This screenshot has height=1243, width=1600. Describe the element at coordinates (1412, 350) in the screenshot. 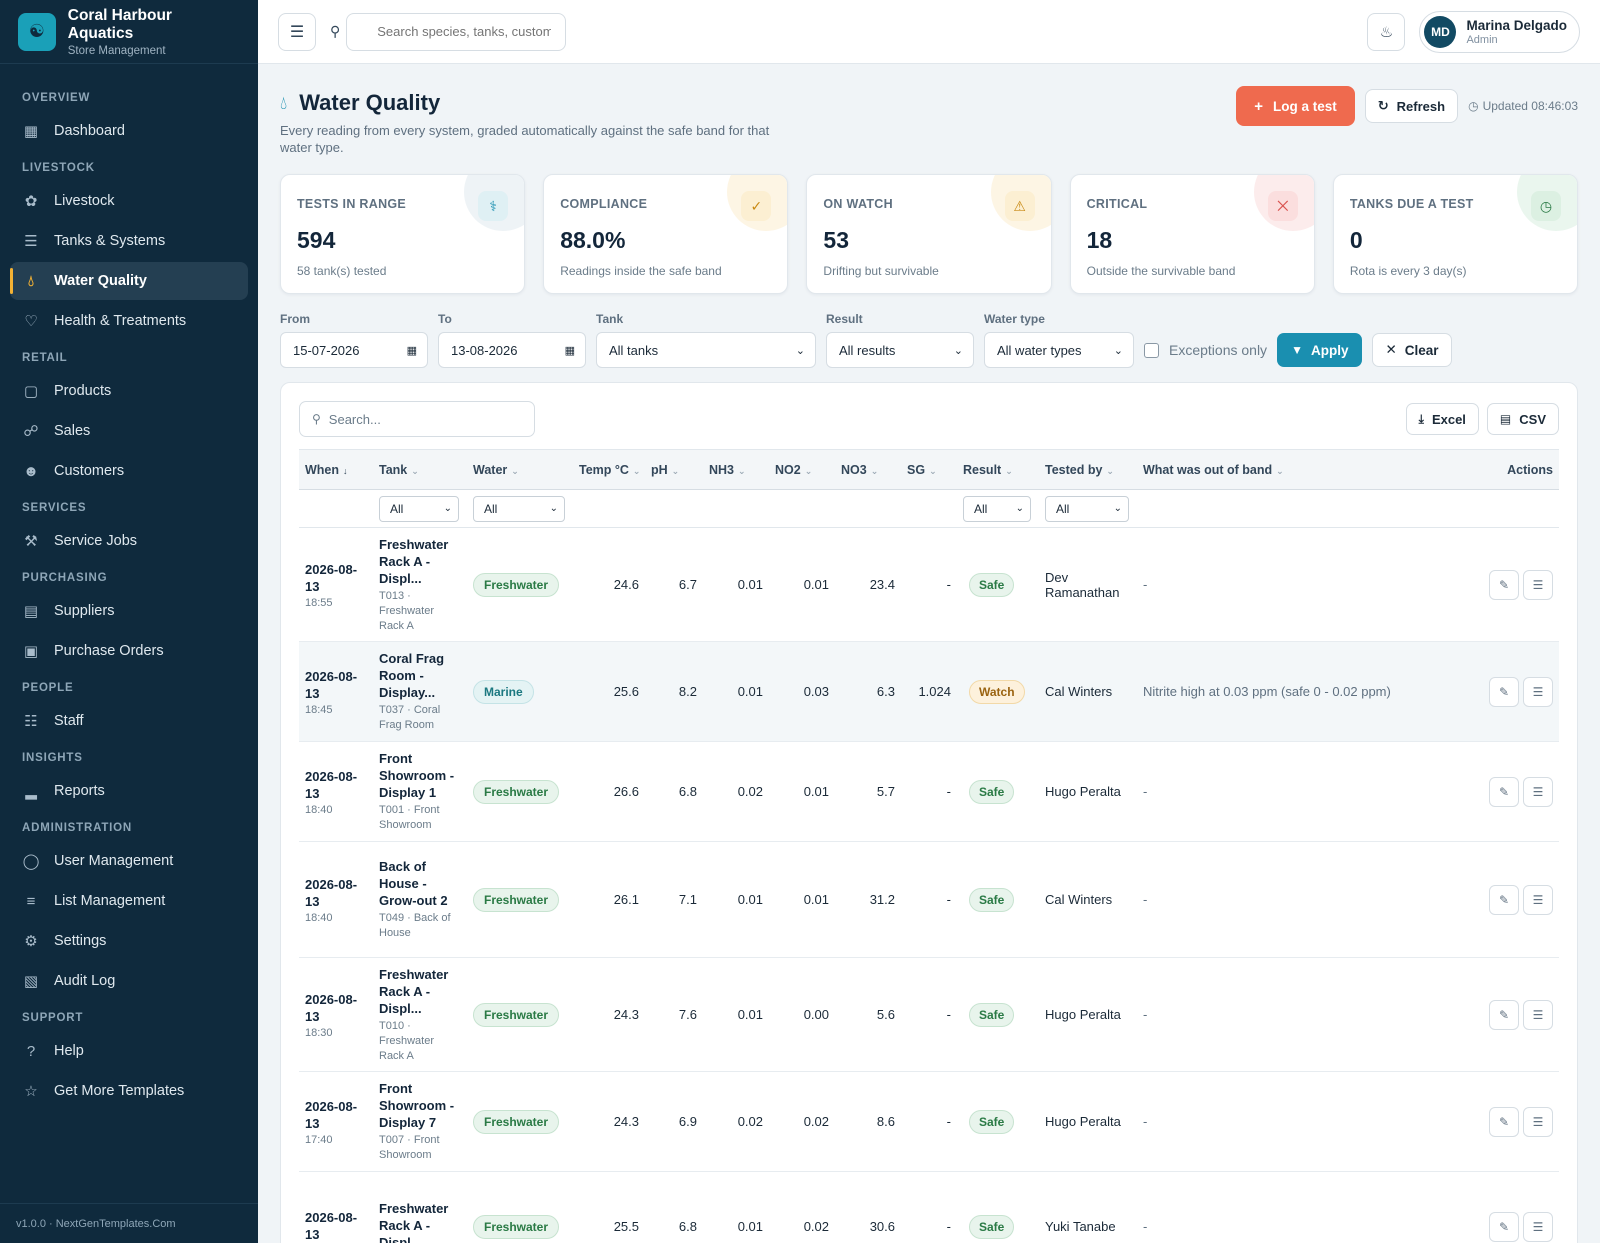

I see `clear-button: ✕ Clear` at that location.